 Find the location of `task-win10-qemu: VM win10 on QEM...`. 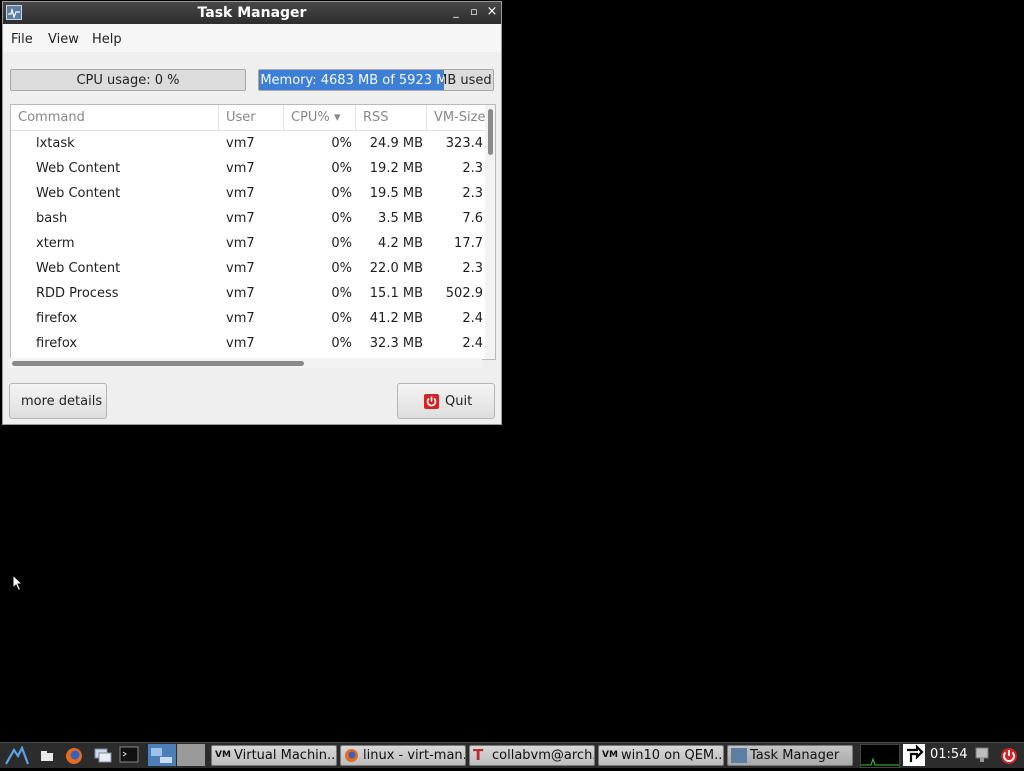

task-win10-qemu: VM win10 on QEM... is located at coordinates (661, 755).